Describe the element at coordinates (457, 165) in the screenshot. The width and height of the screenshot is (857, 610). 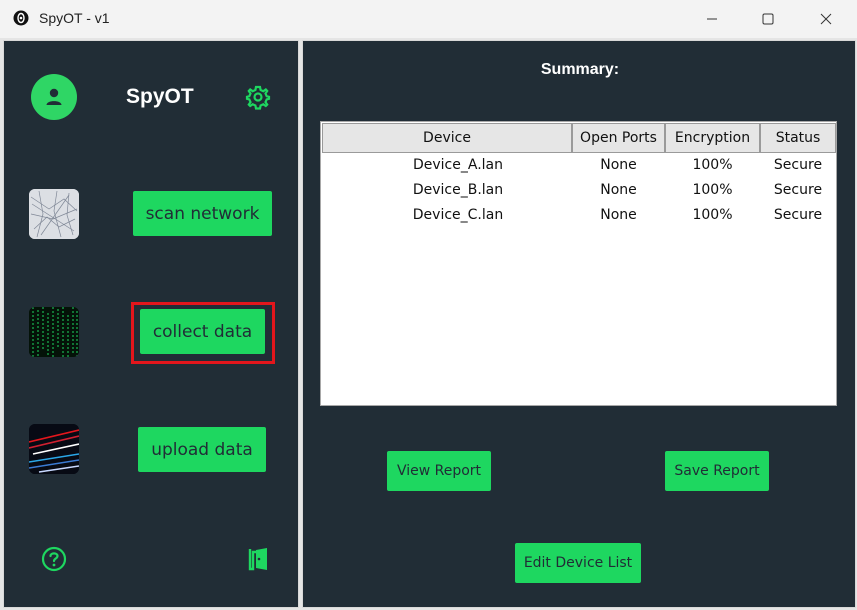
I see `cell-device: Device_A.lan` at that location.